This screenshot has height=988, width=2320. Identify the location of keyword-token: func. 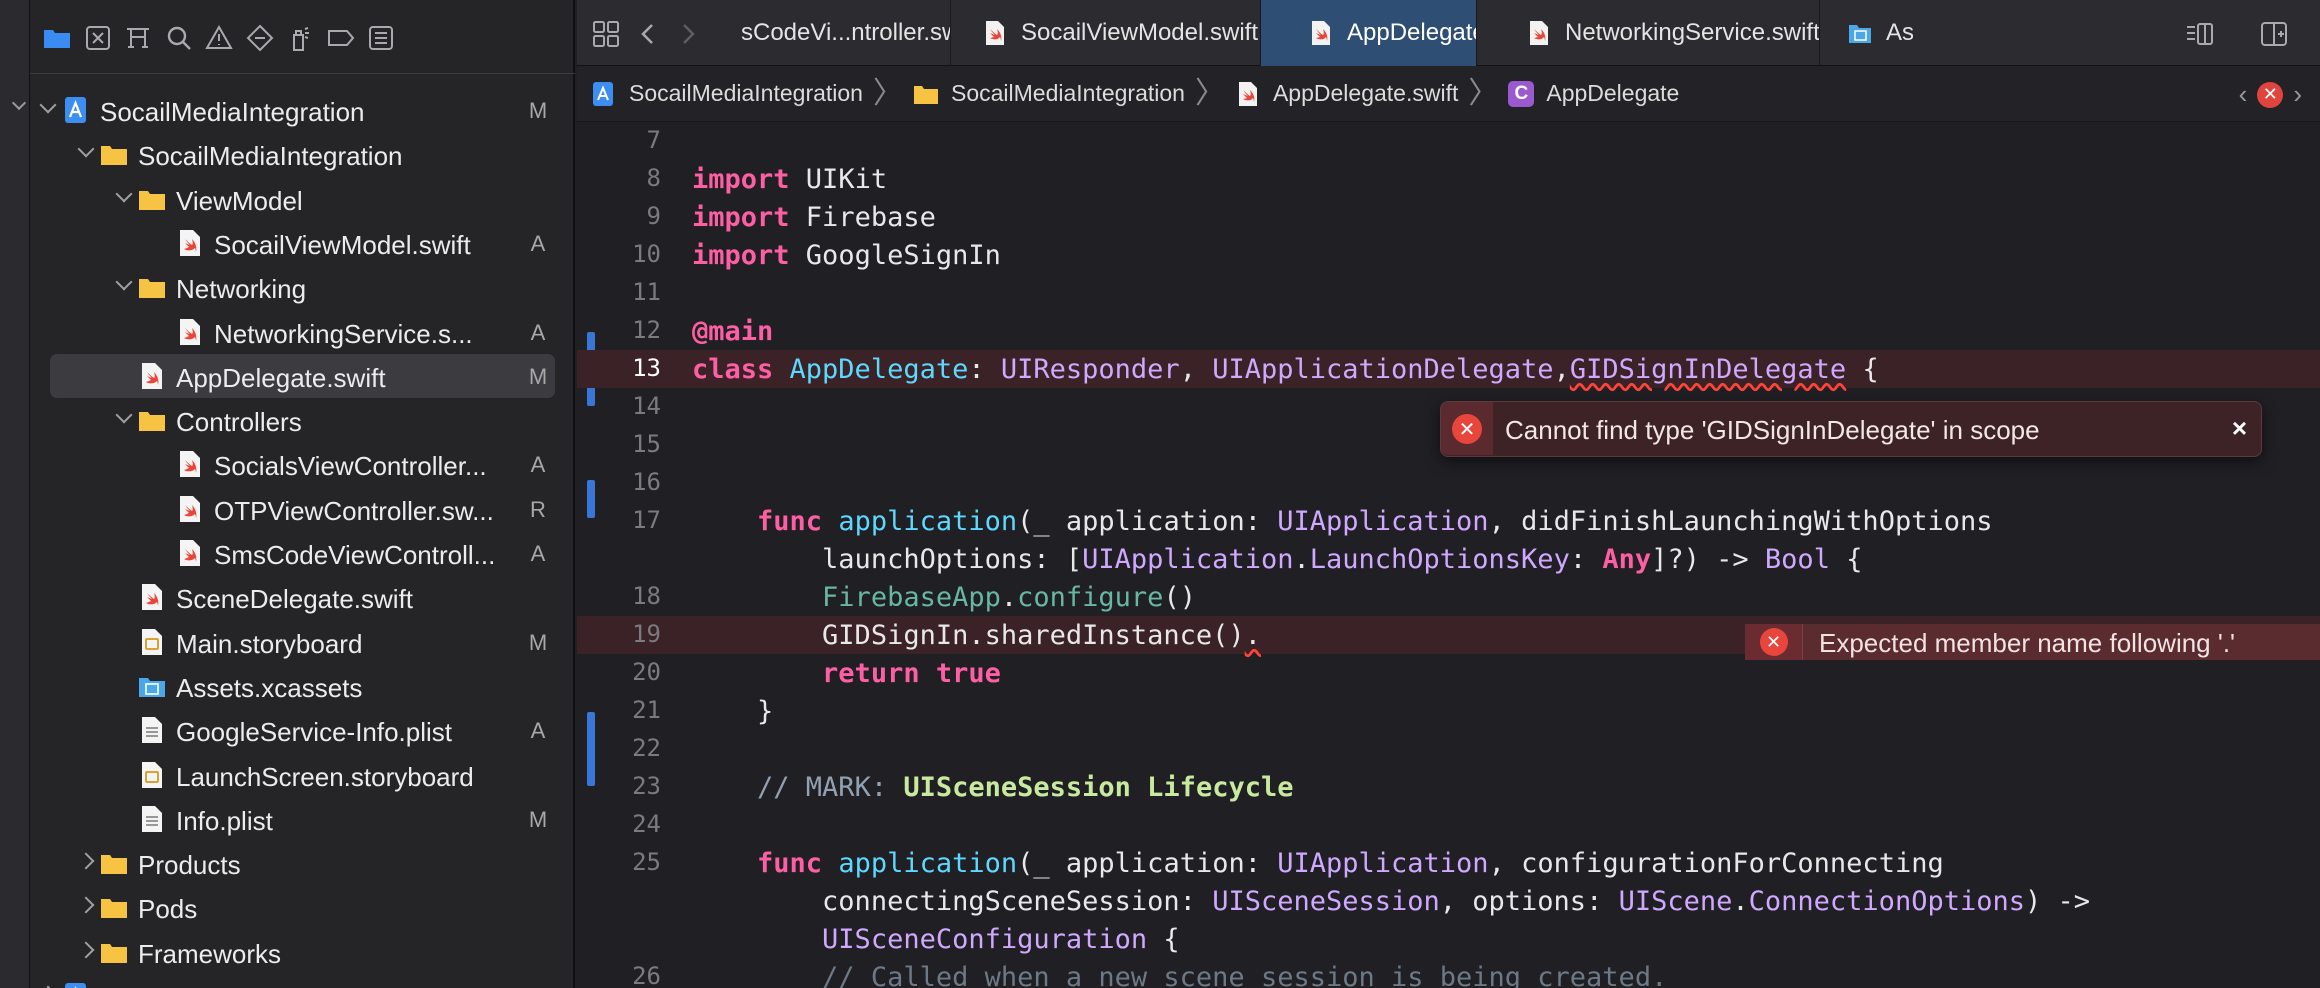
(790, 521).